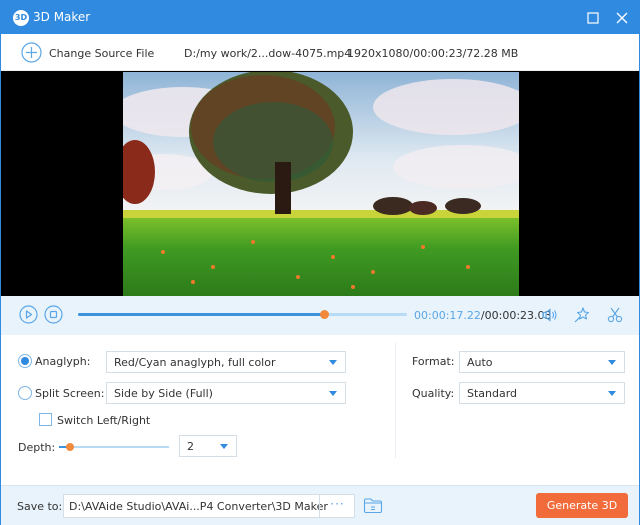  I want to click on open-folder-button, so click(373, 505).